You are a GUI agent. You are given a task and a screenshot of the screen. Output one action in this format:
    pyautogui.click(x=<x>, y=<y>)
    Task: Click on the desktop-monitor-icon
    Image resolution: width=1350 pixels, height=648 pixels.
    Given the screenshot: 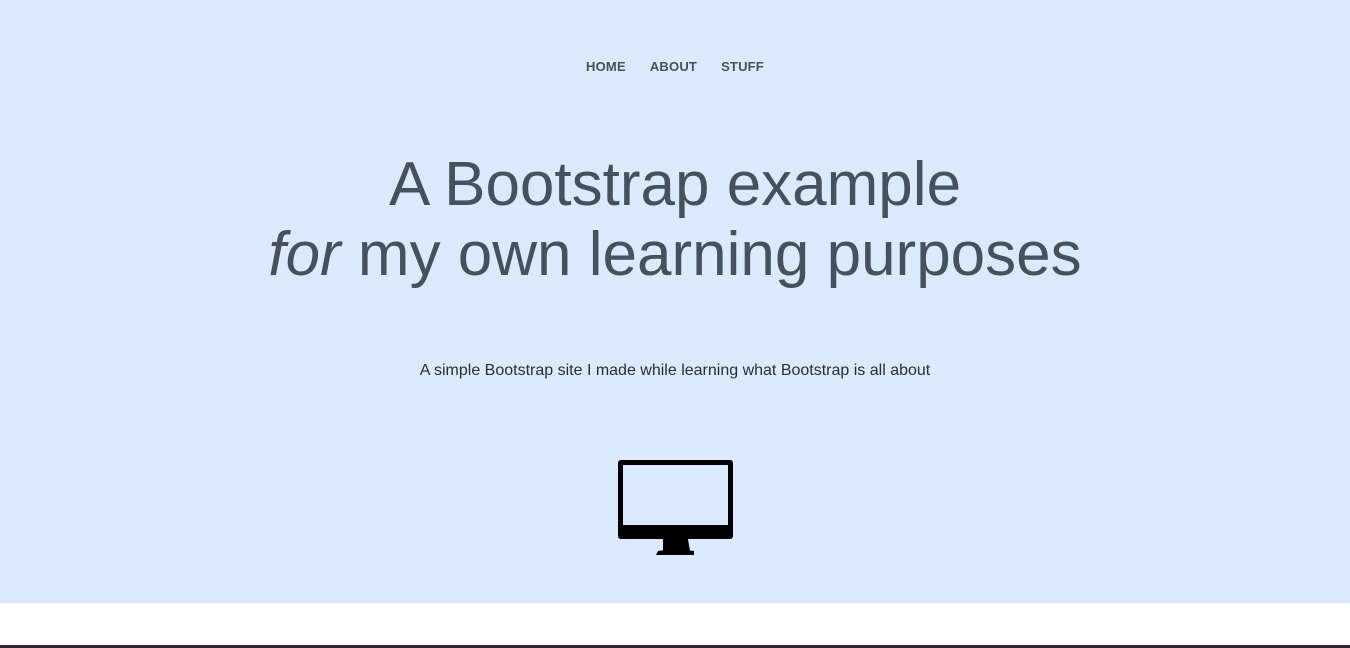 What is the action you would take?
    pyautogui.click(x=675, y=507)
    